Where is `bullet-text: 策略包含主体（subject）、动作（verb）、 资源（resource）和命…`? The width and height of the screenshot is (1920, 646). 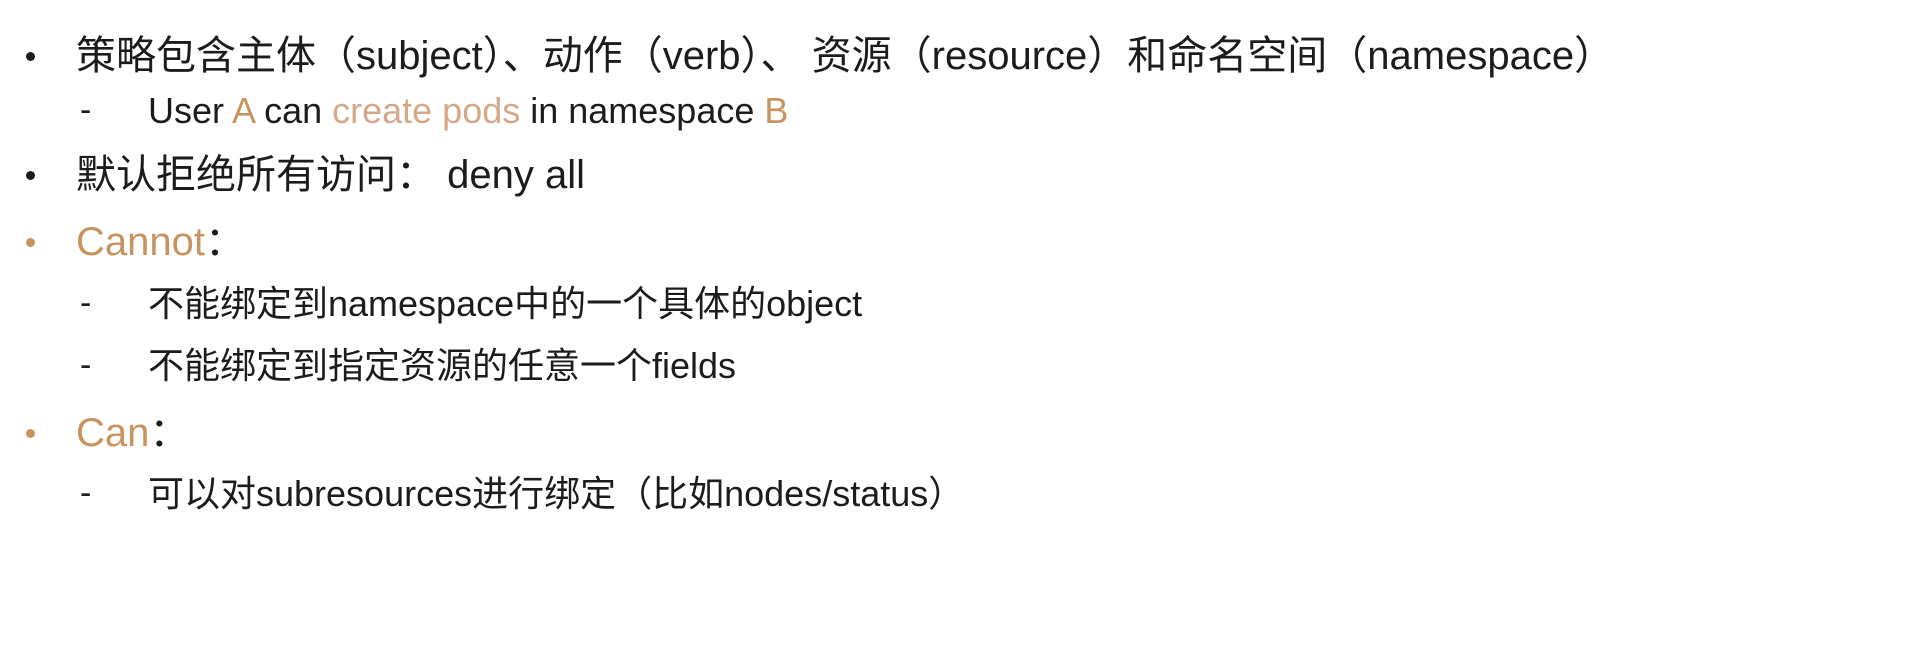
bullet-text: 策略包含主体（subject）、动作（verb）、 资源（resource）和命… is located at coordinates (845, 56).